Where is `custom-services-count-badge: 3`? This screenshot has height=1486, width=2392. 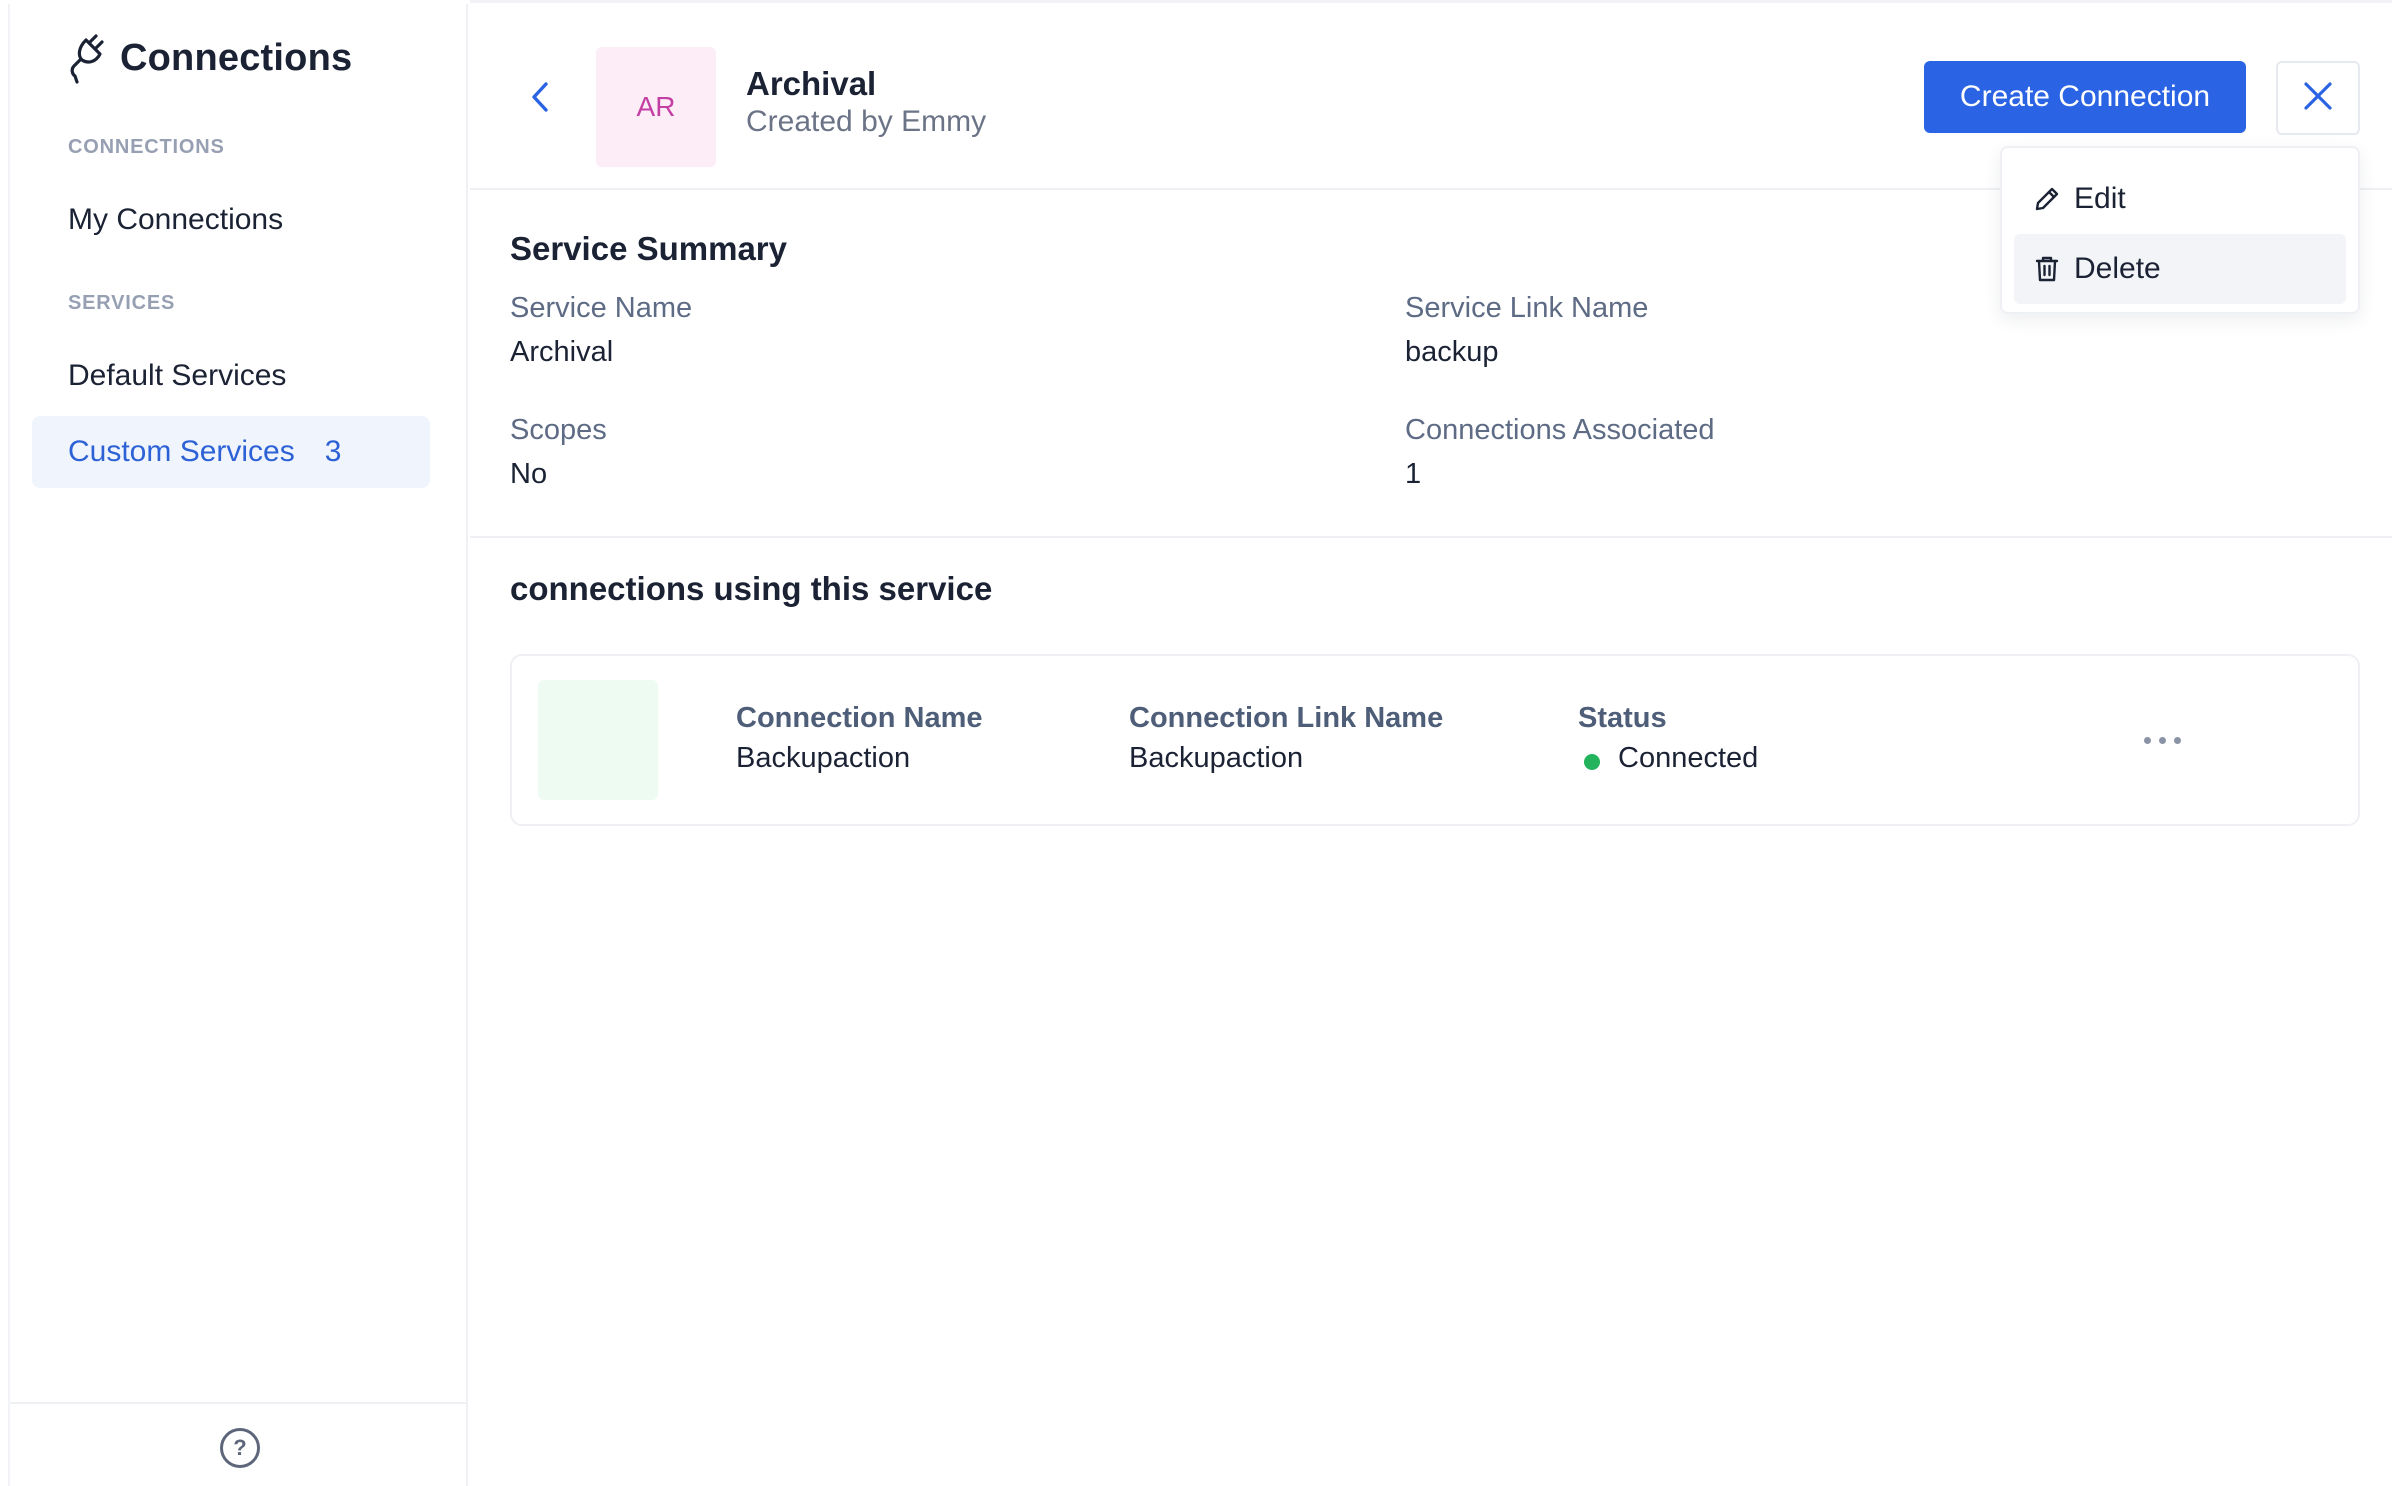 custom-services-count-badge: 3 is located at coordinates (333, 451).